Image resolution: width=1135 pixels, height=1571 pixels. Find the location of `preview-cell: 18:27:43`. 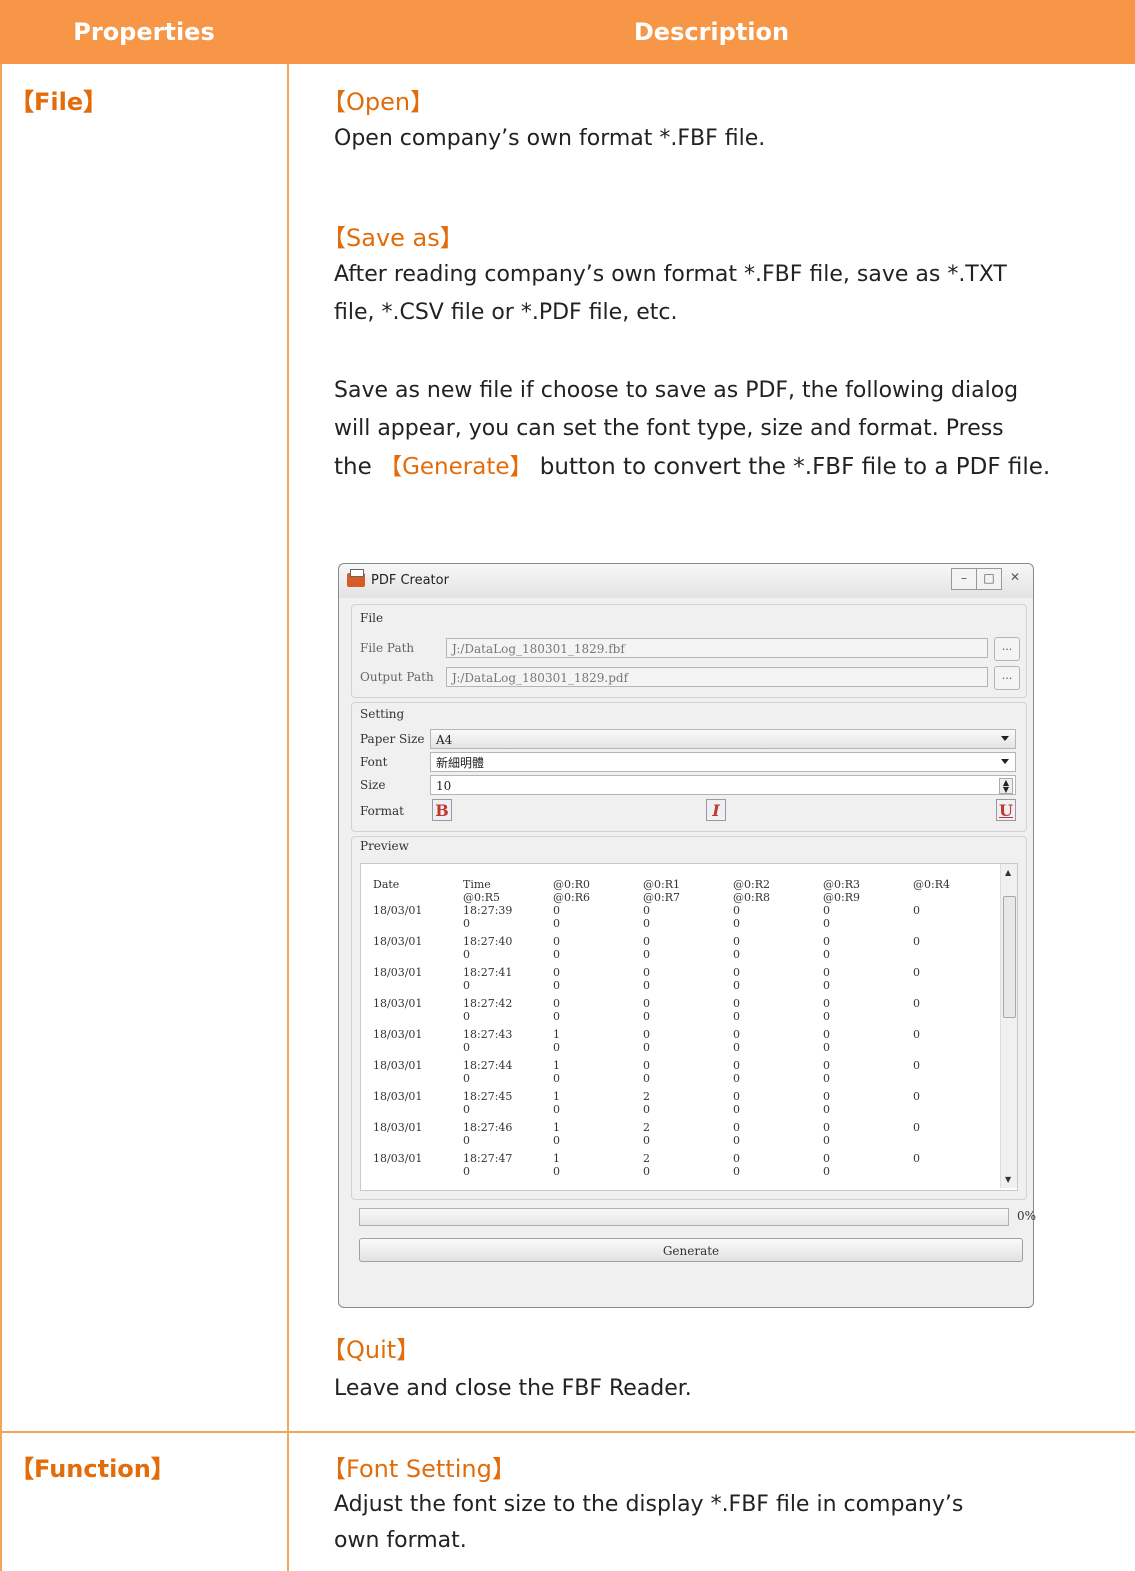

preview-cell: 18:27:43 is located at coordinates (488, 1034).